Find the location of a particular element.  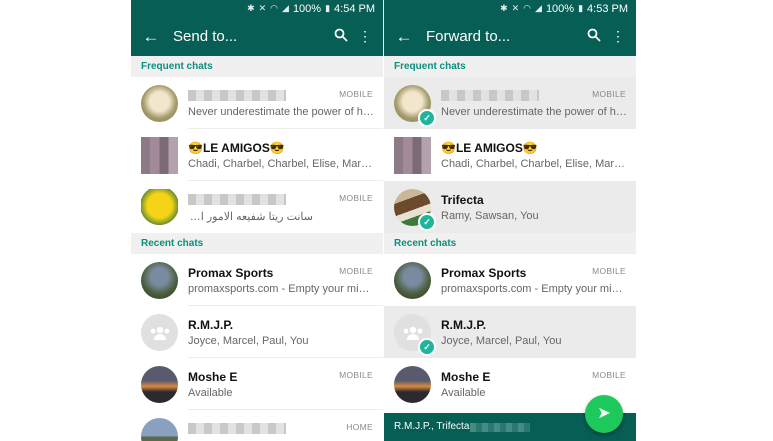

toolbar: ← Forward to... ⋮ is located at coordinates (510, 36).